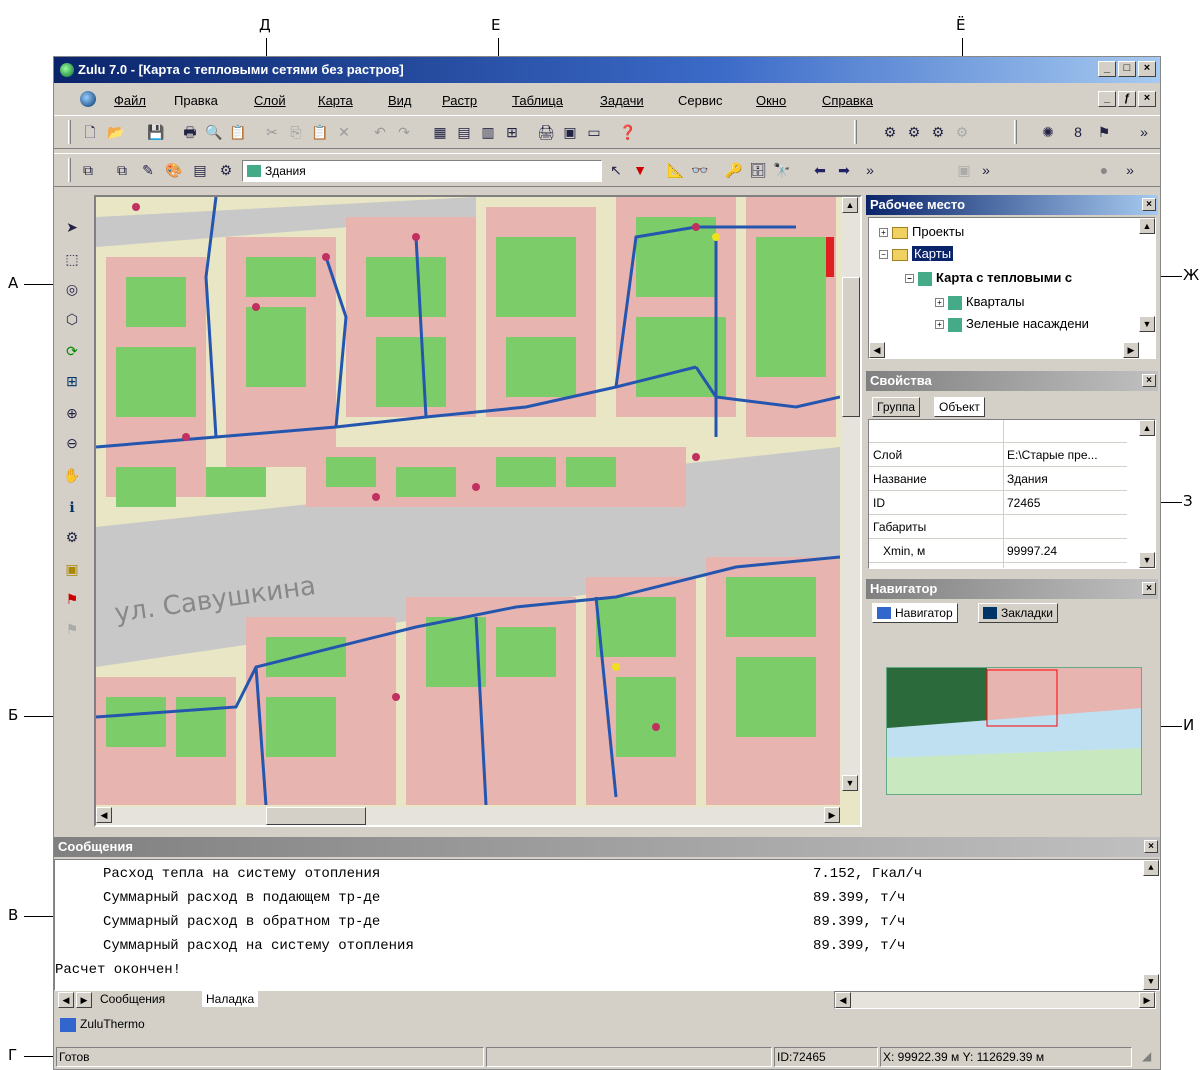 This screenshot has width=1201, height=1070. I want to click on navigator-close-button: ×, so click(1149, 588).